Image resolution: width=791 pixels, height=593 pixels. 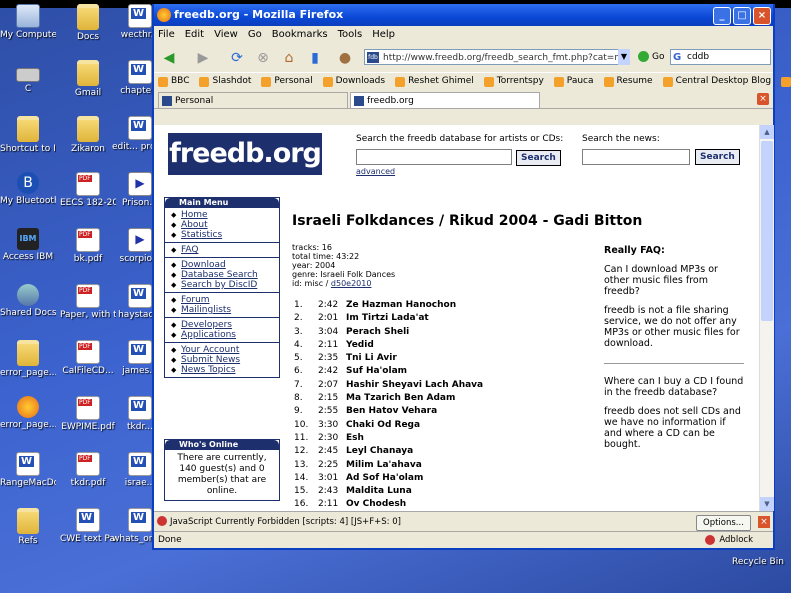 What do you see at coordinates (223, 275) in the screenshot?
I see `main-menu-link: Database Search` at bounding box center [223, 275].